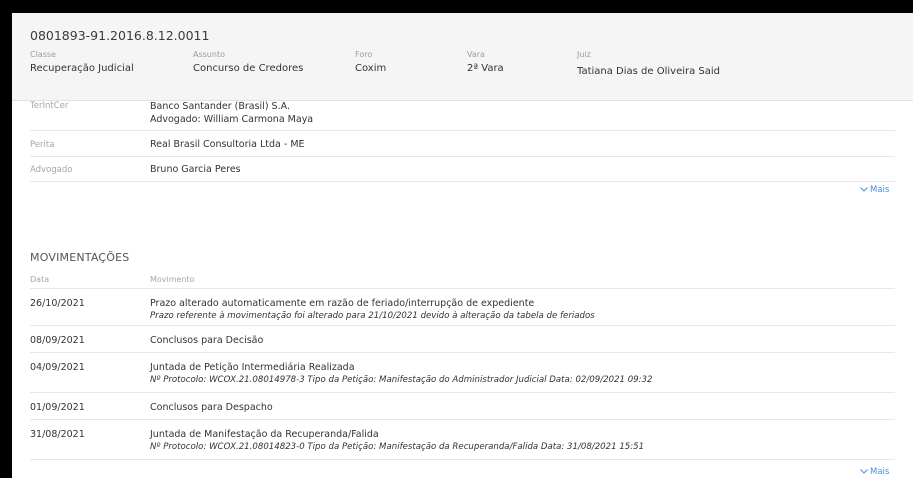 The width and height of the screenshot is (913, 478). I want to click on movement-text: Conclusos para Despacho, so click(211, 407).